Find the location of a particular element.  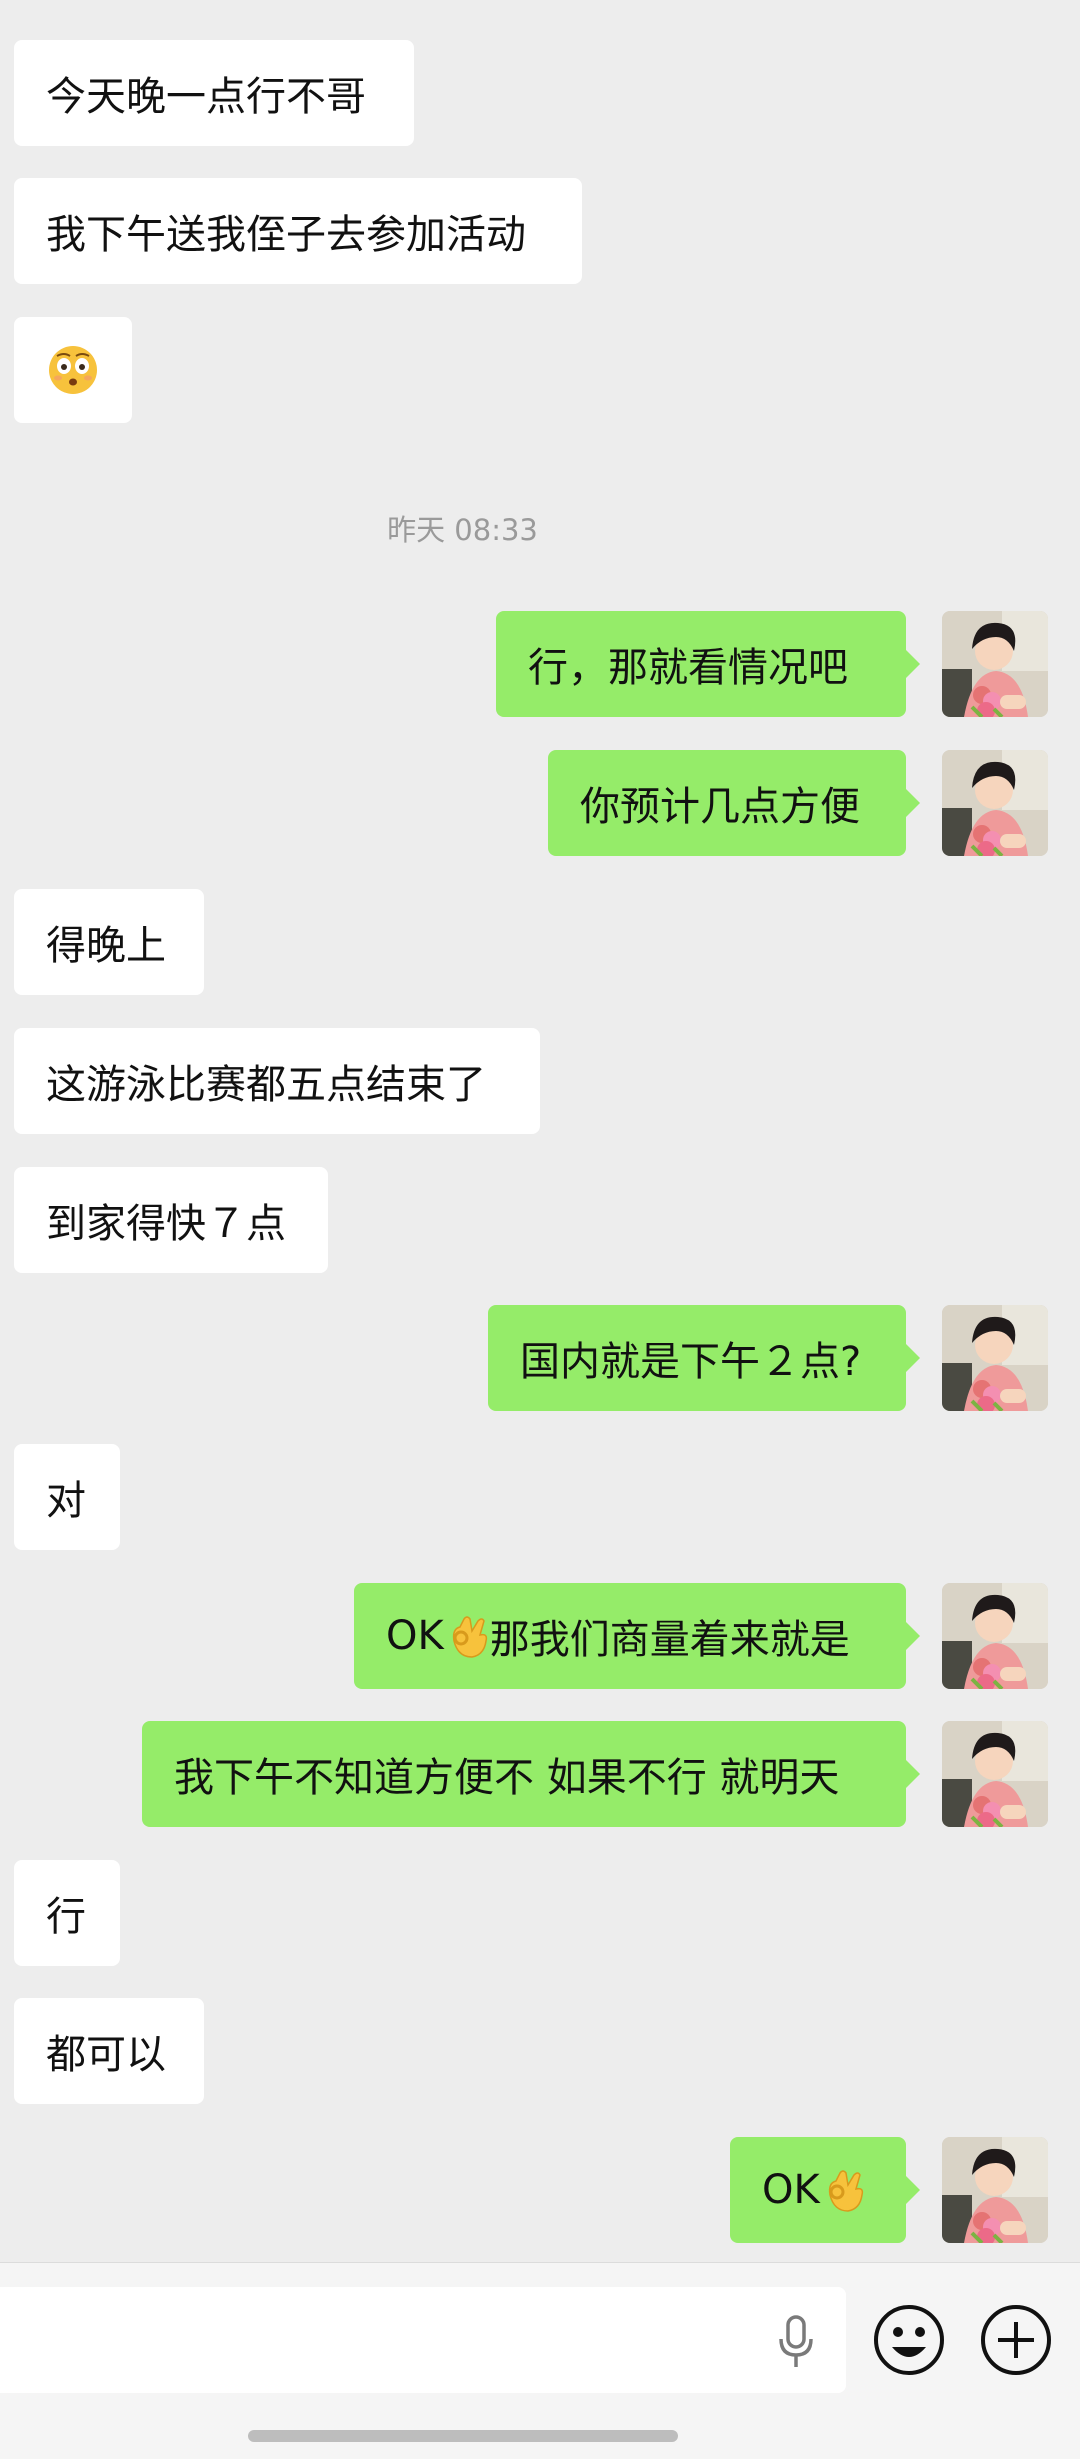

message-text: 都可以 is located at coordinates (106, 2055).